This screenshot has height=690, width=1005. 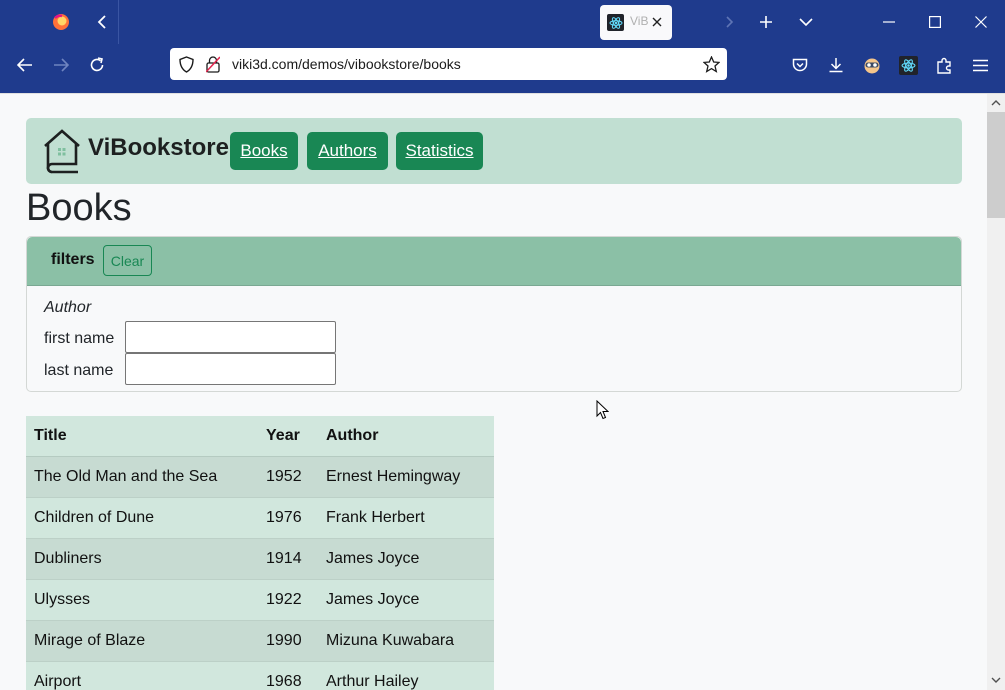 I want to click on book-year-cell: 1976, so click(x=288, y=518).